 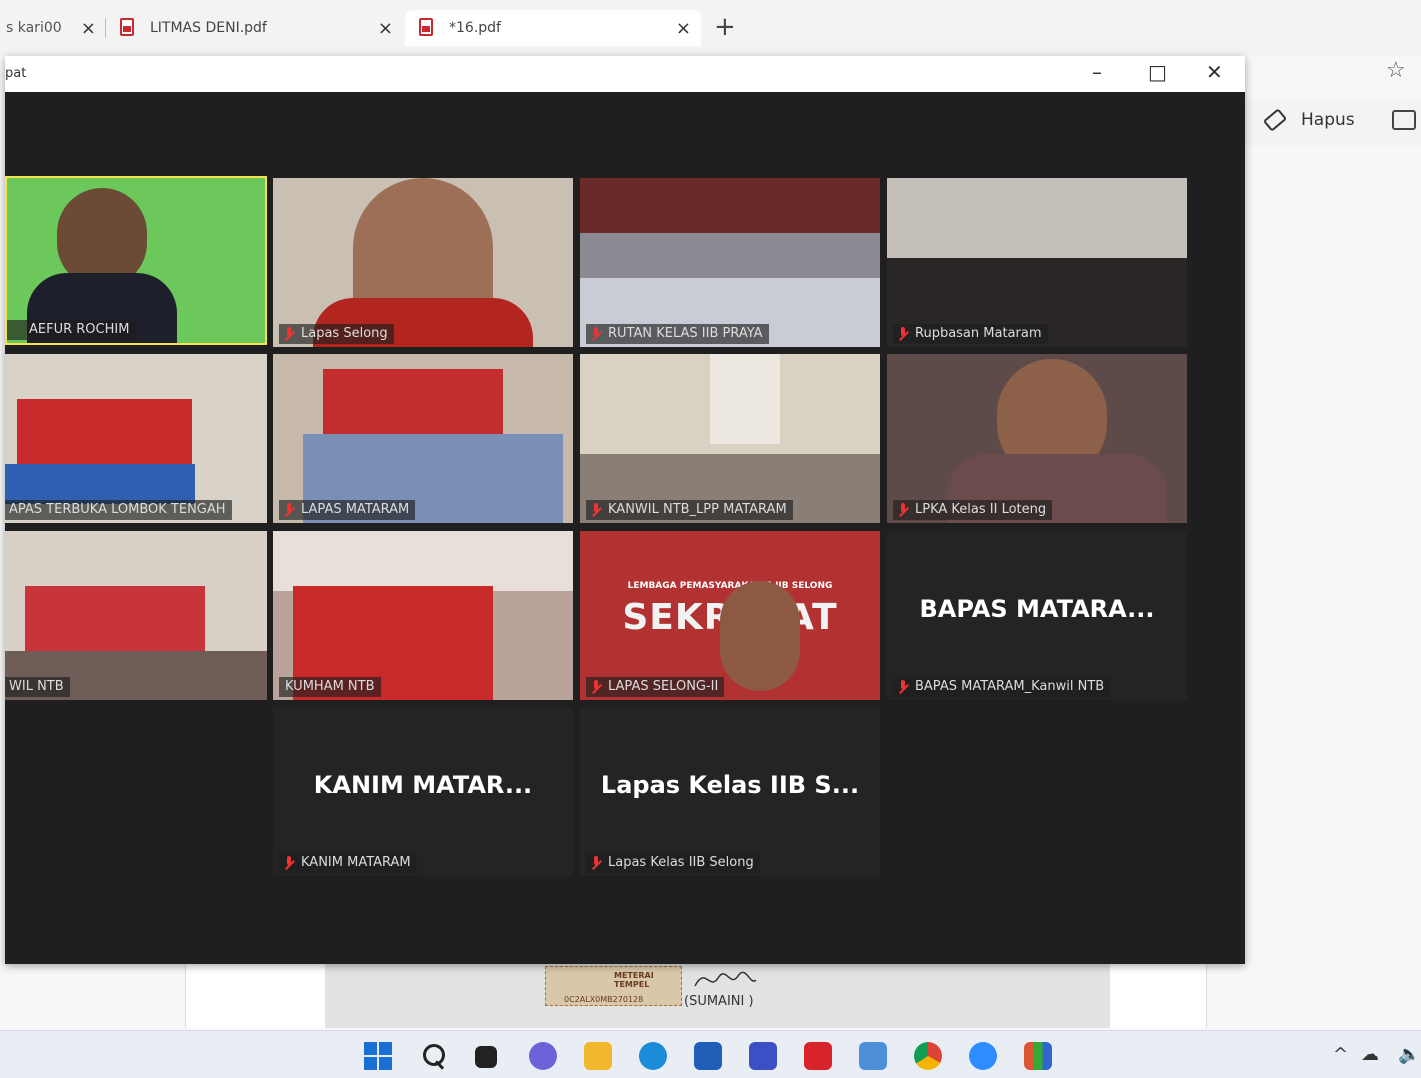 What do you see at coordinates (710, 28) in the screenshot?
I see `browser-tab-bar: s kari00 × LITMAS DENI.pdf × *16.pdf × +` at bounding box center [710, 28].